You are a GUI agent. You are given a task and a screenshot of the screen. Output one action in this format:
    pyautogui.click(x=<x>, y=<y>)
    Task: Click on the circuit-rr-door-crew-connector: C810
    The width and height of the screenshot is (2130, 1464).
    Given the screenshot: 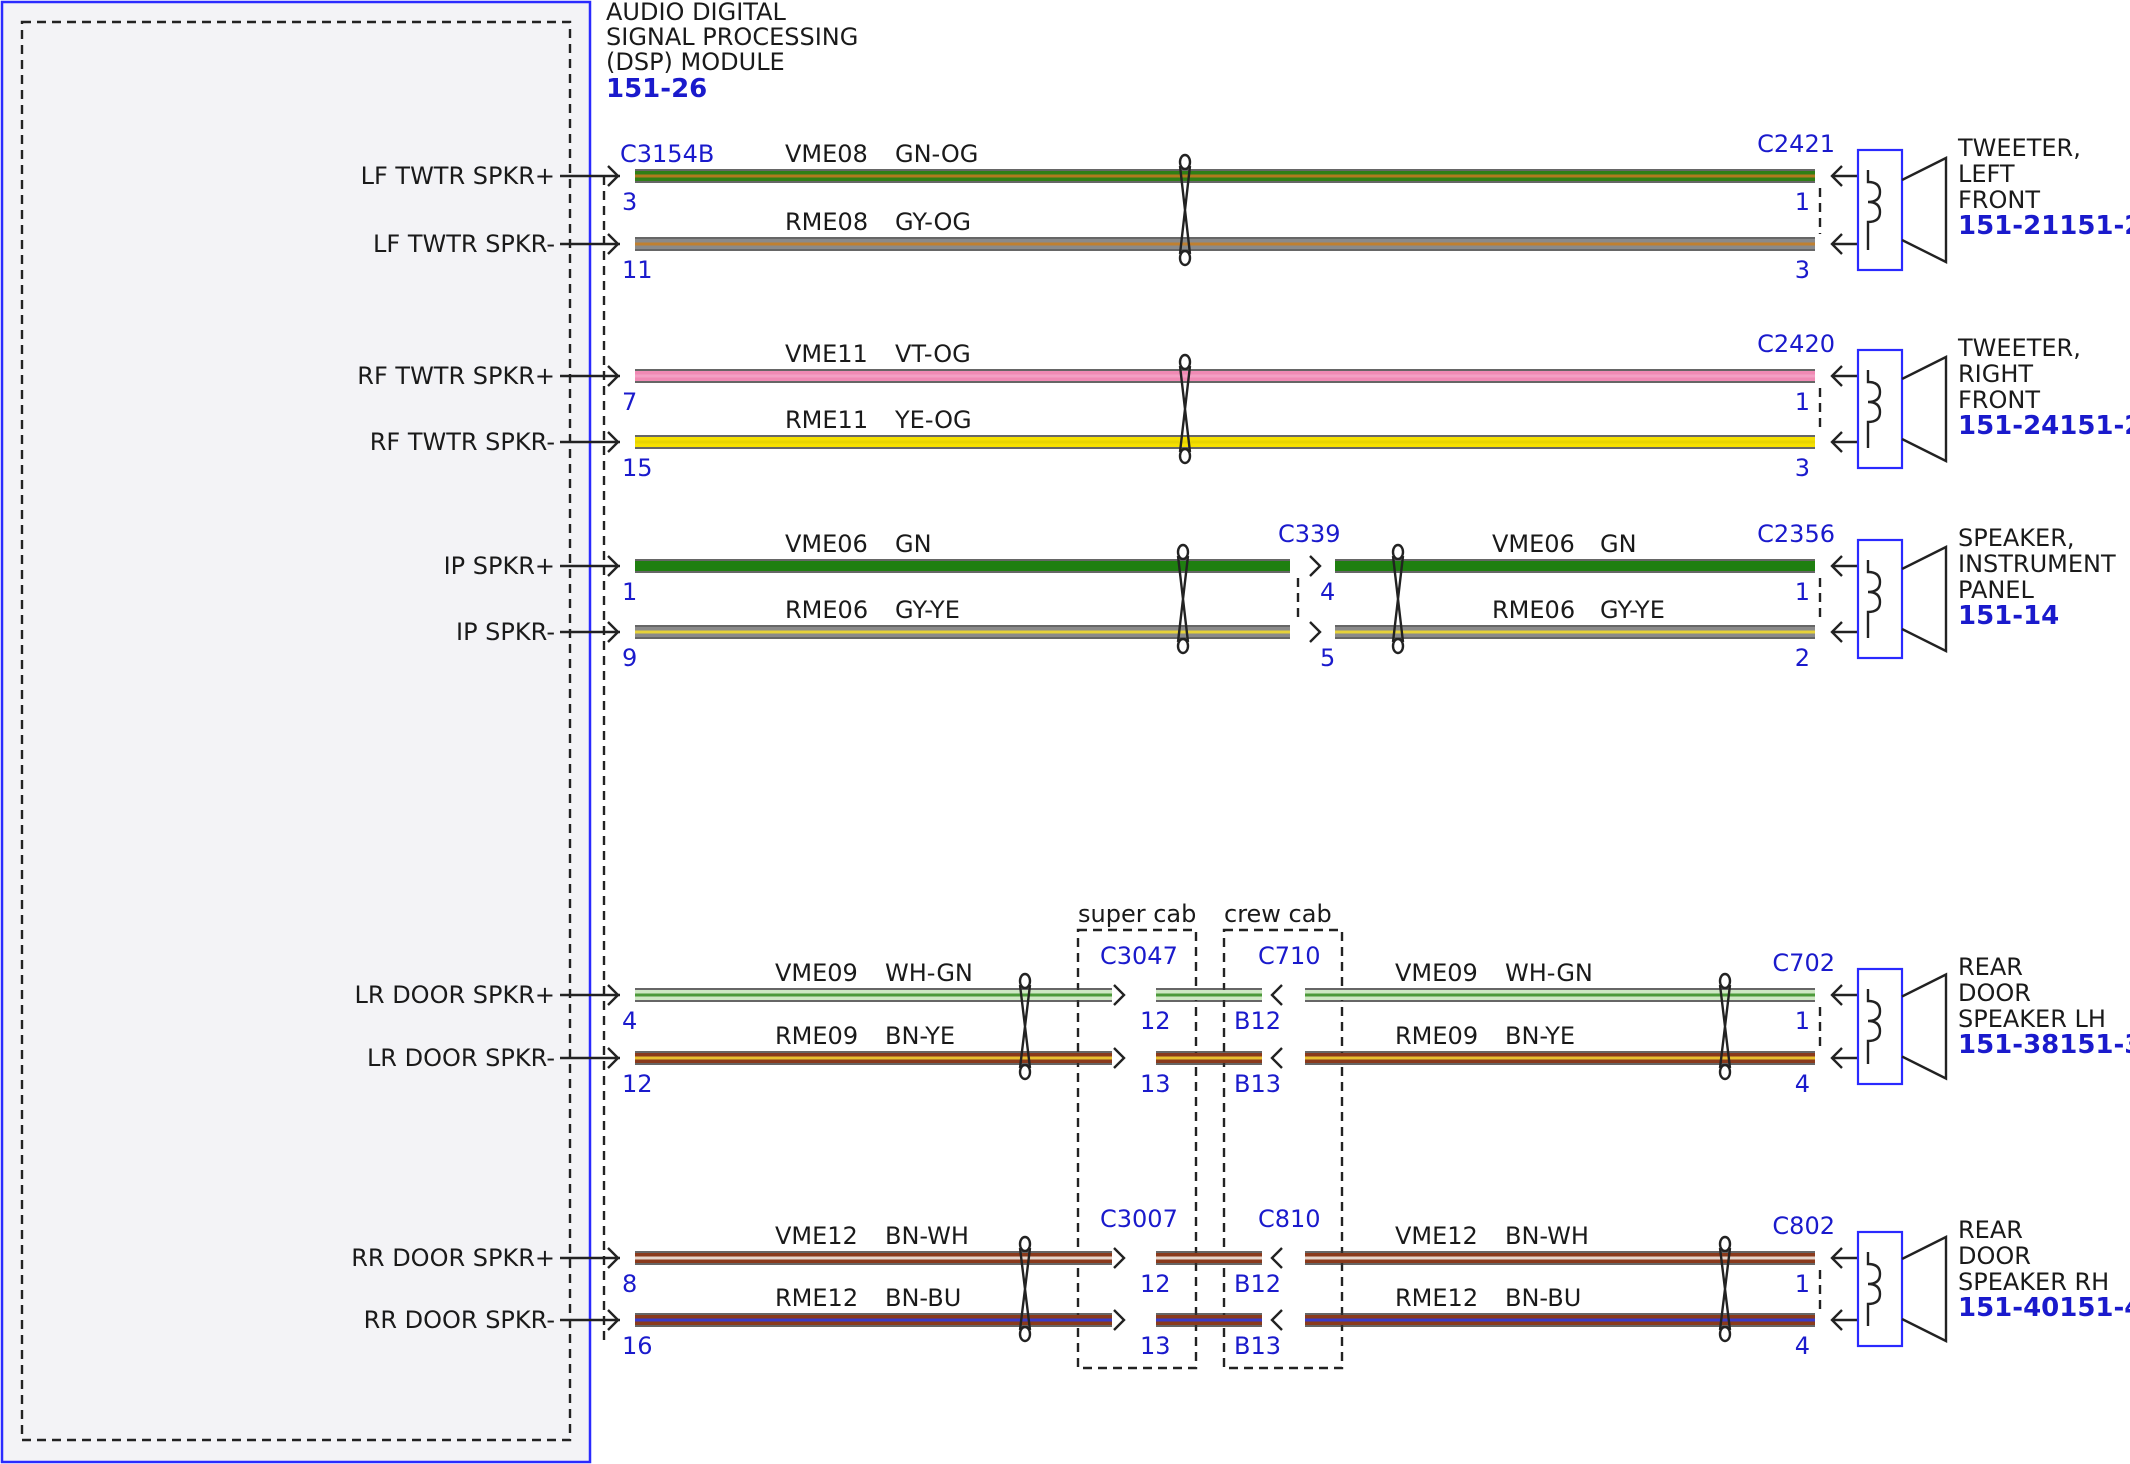 What is the action you would take?
    pyautogui.click(x=1289, y=1219)
    